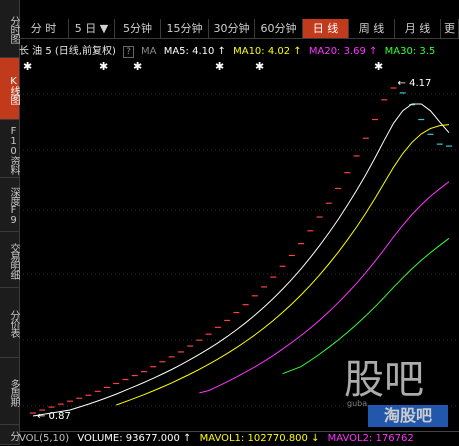 The height and width of the screenshot is (446, 459). What do you see at coordinates (418, 28) in the screenshot?
I see `period-button: 月 线` at bounding box center [418, 28].